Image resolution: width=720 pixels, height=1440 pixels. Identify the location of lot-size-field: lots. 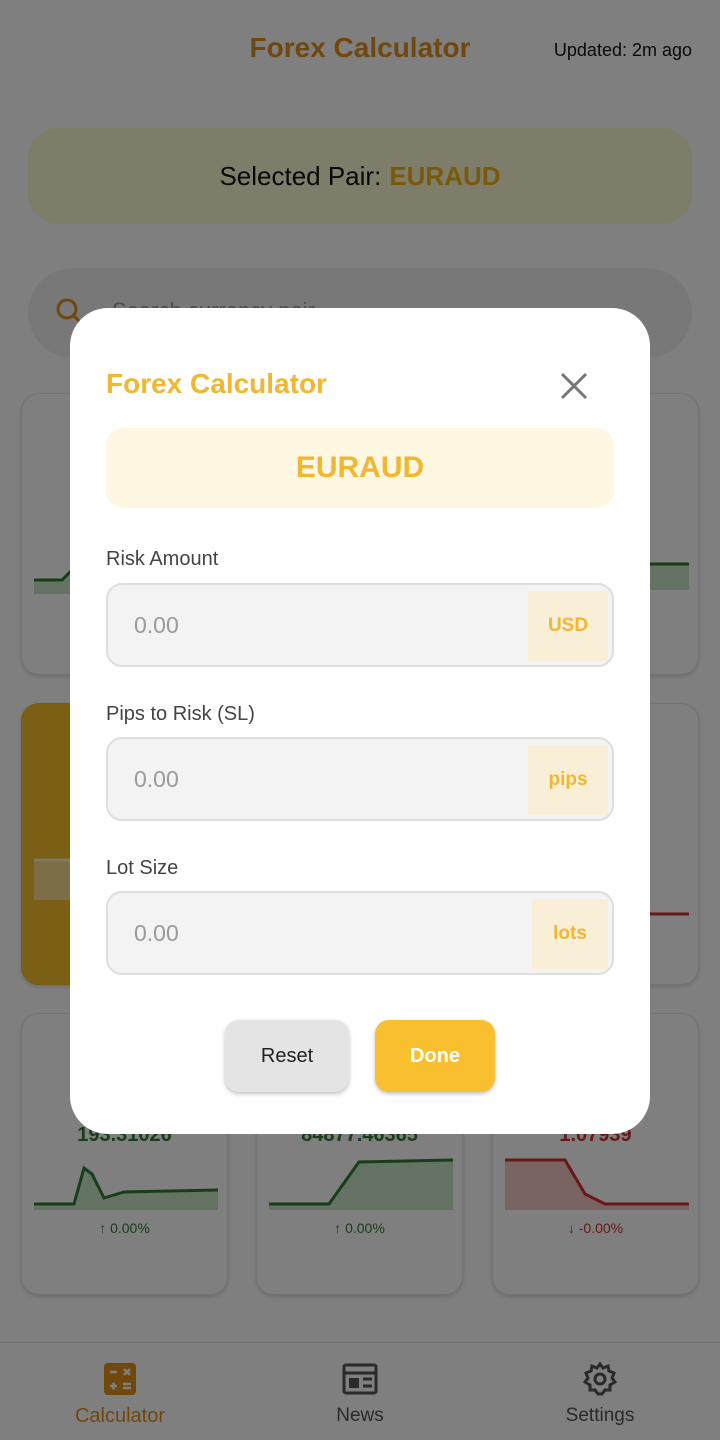
(360, 933).